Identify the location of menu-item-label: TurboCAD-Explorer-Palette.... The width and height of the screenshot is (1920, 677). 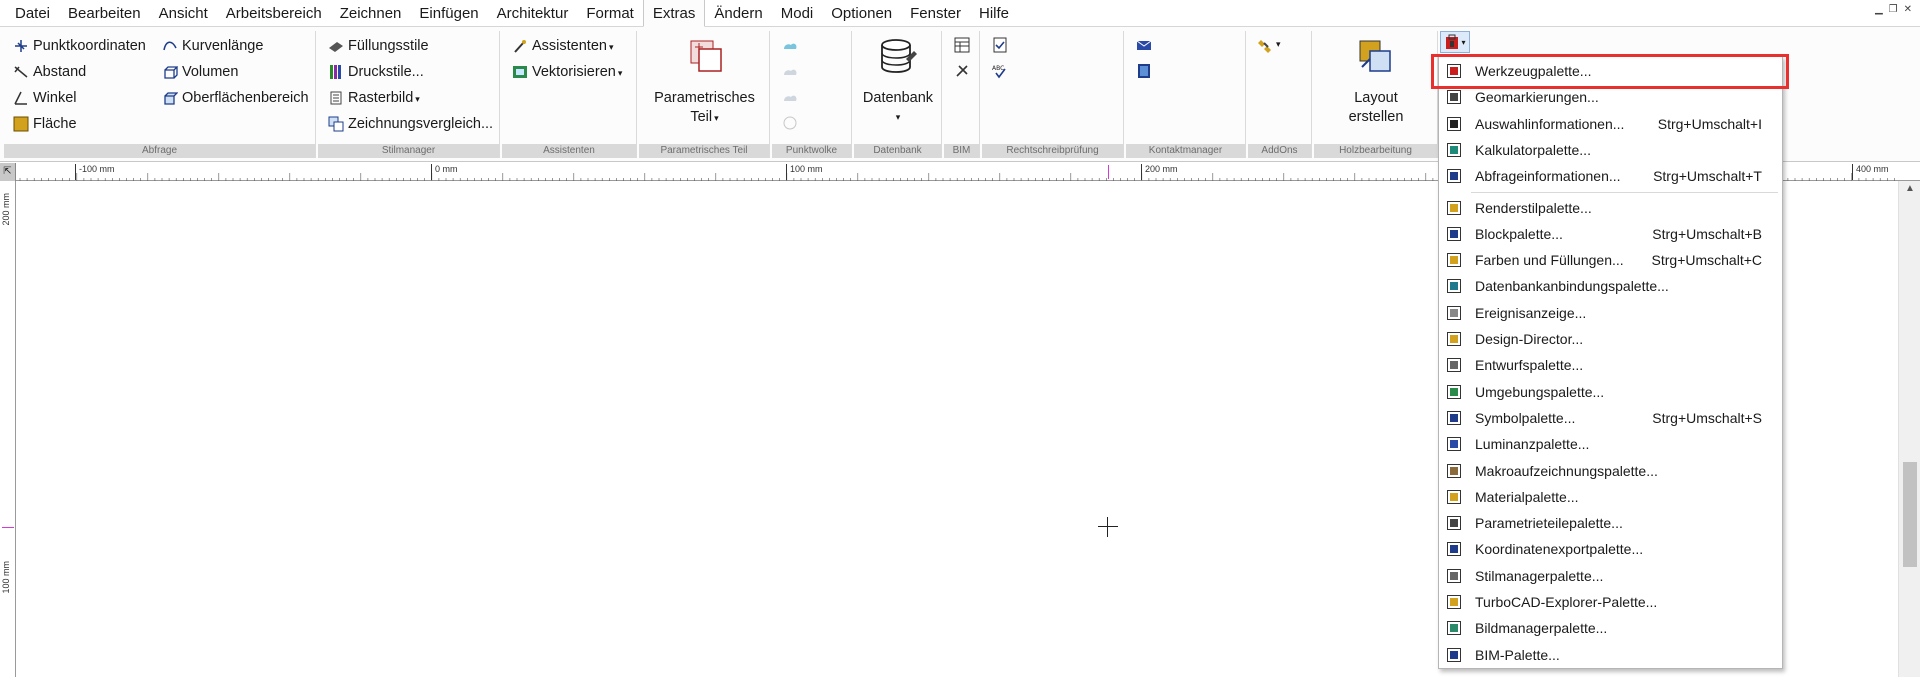
(1566, 602).